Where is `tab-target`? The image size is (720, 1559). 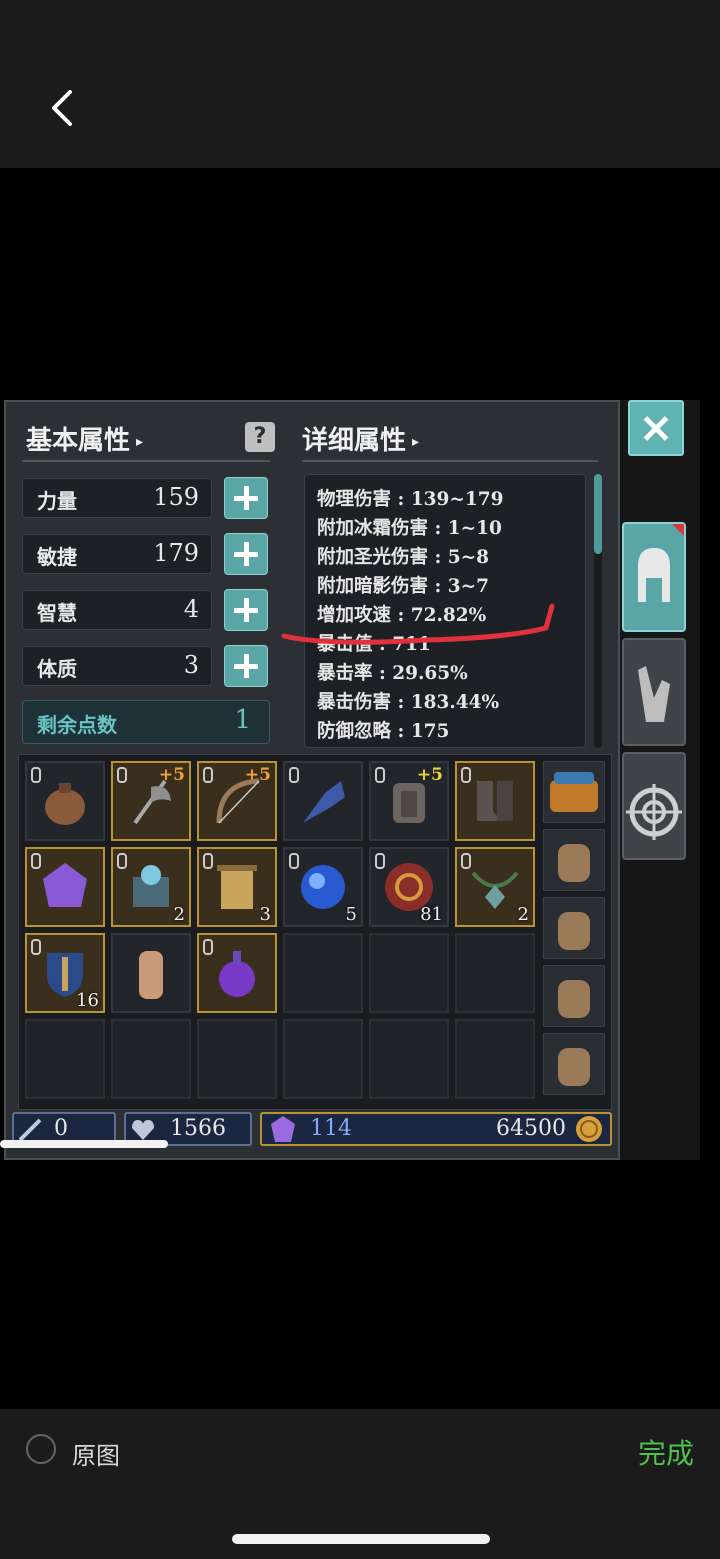 tab-target is located at coordinates (654, 806).